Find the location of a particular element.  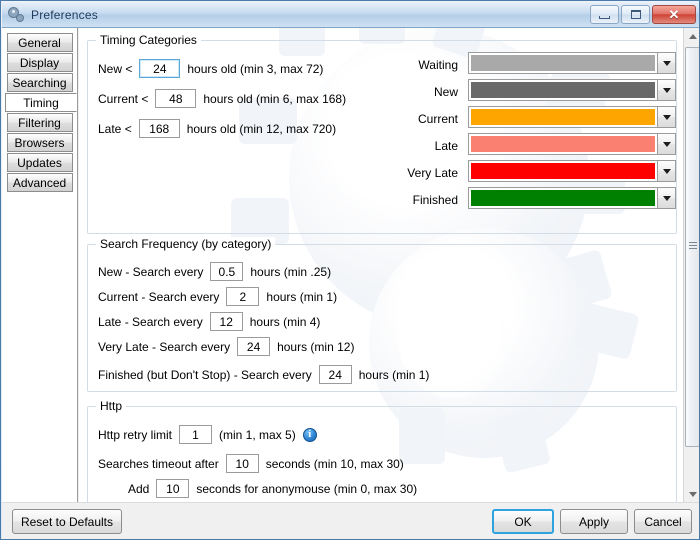

scroll-down-button is located at coordinates (691, 494).